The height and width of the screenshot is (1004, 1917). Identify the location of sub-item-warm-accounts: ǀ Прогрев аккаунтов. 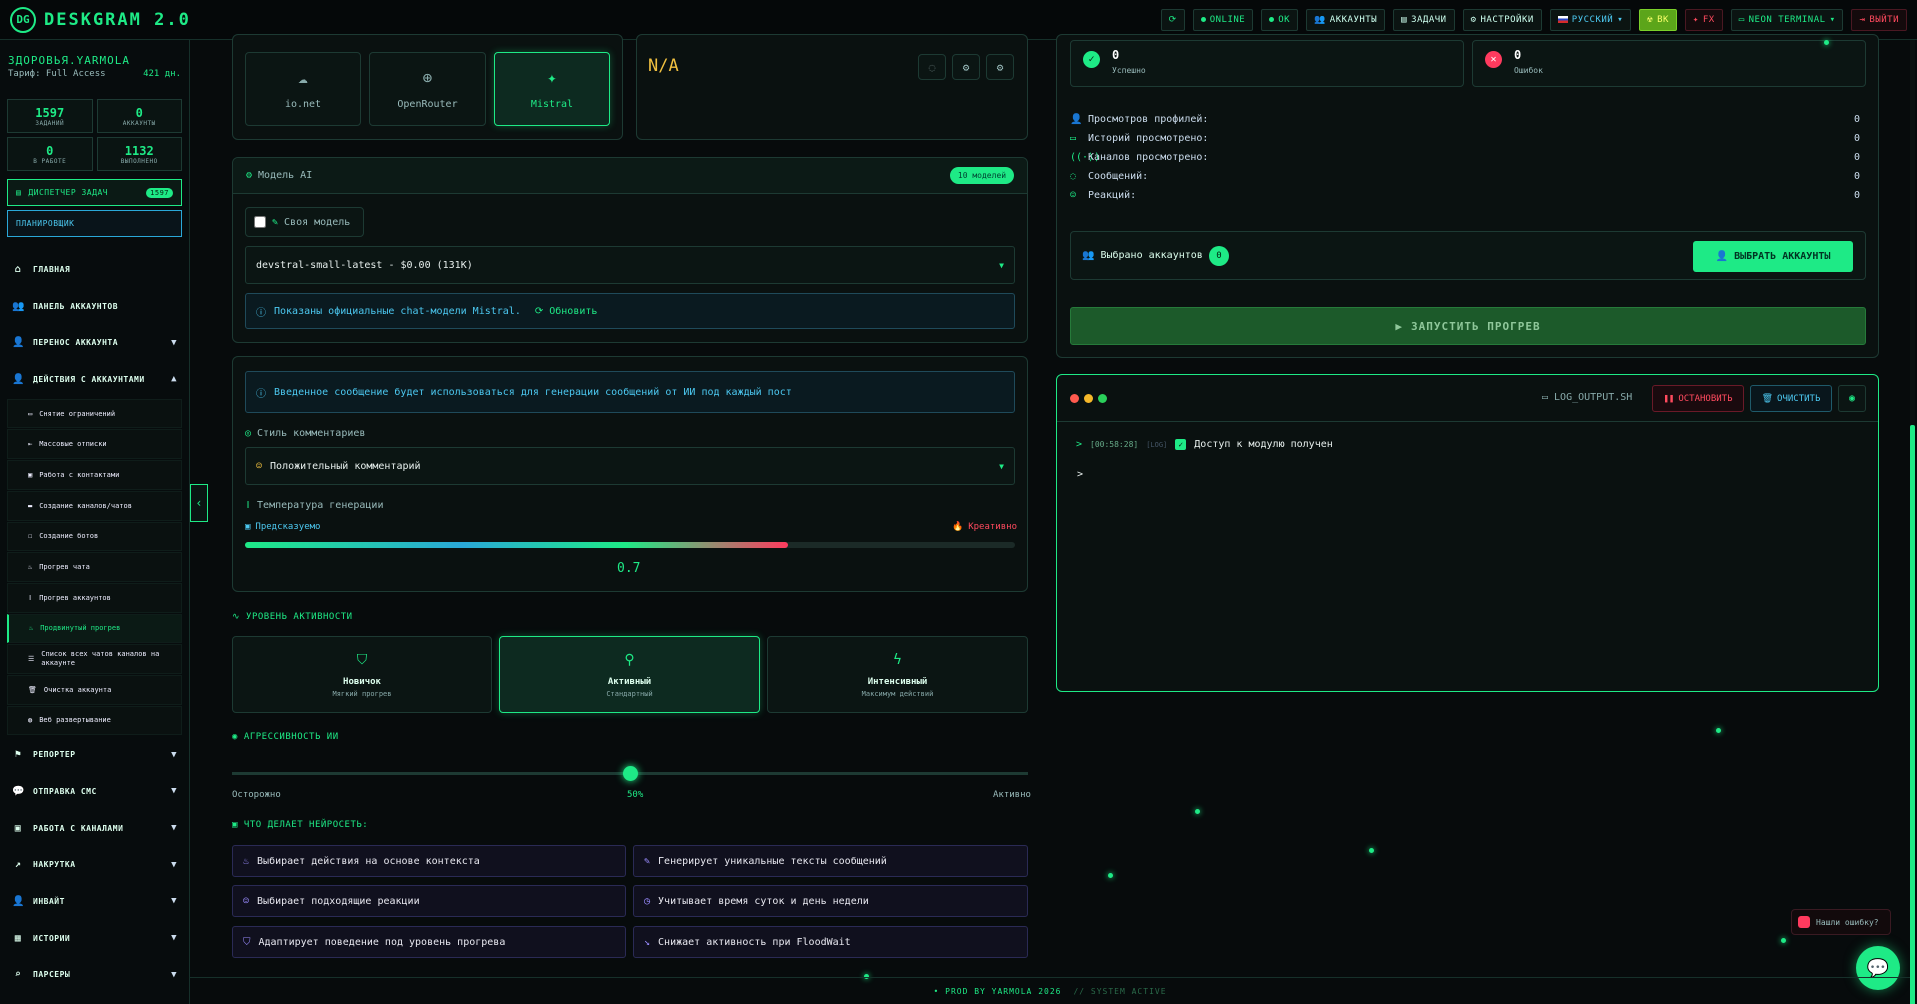
(94, 597).